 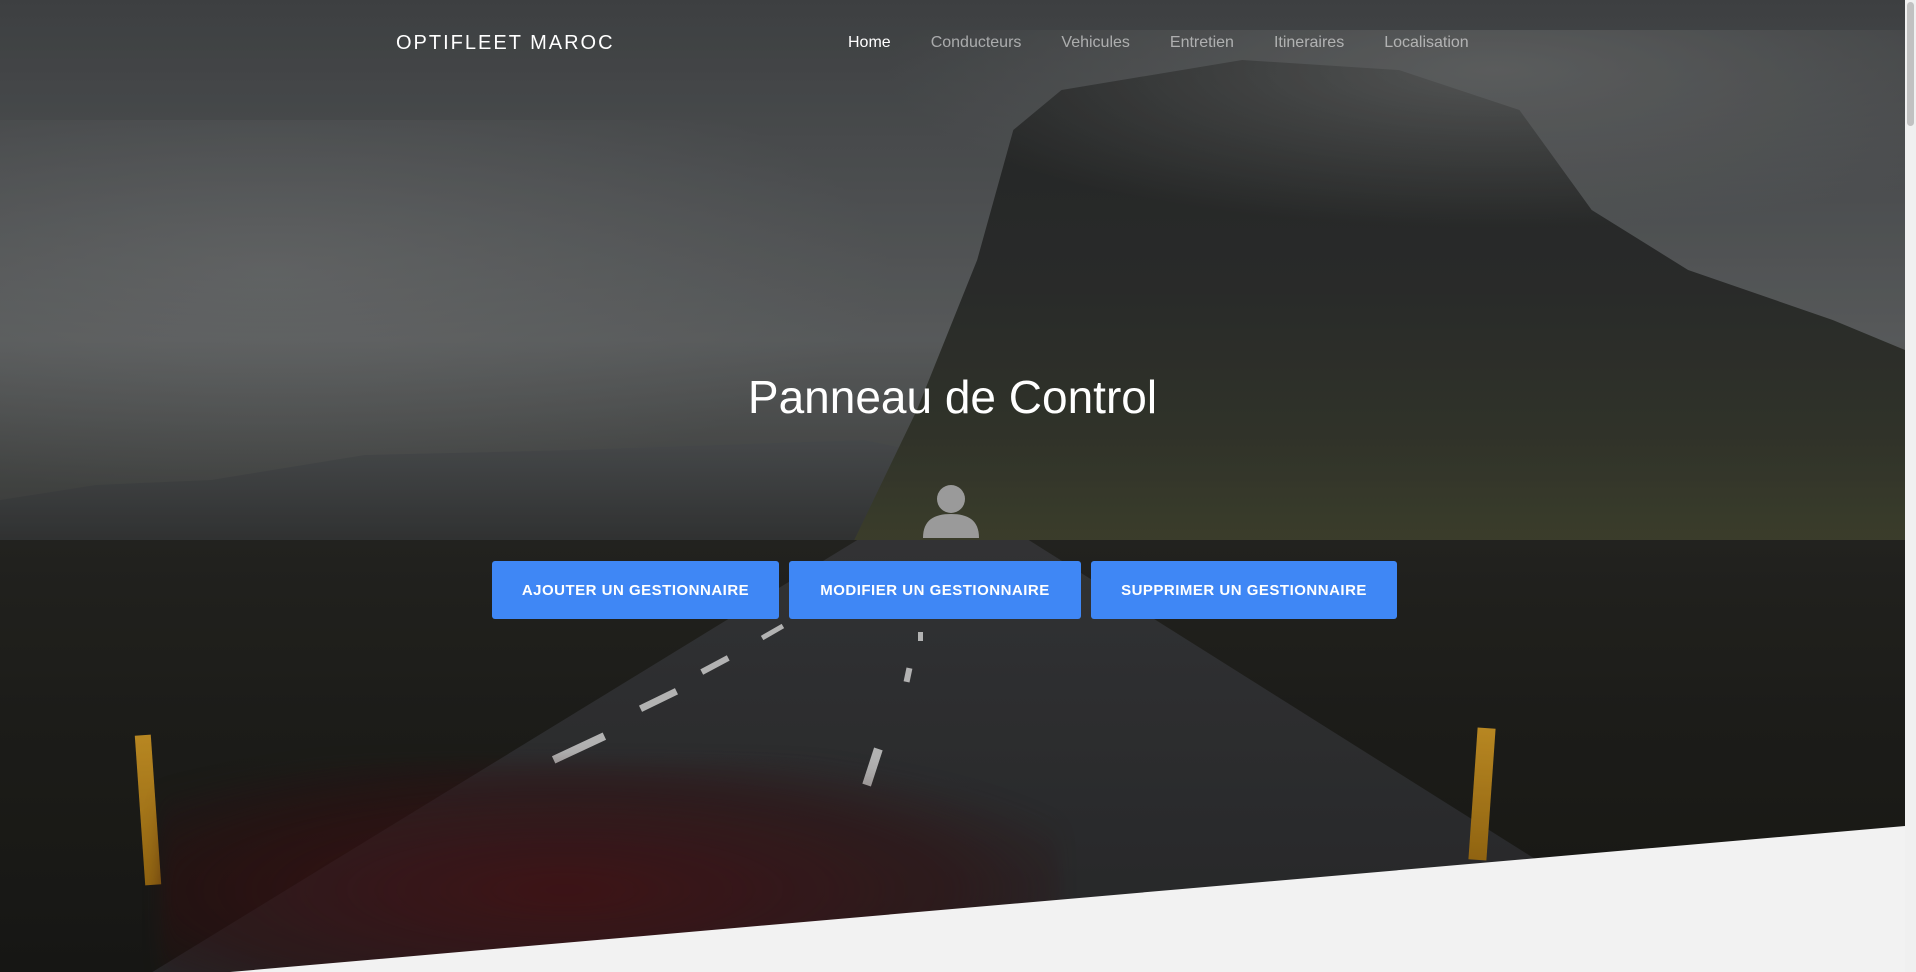 What do you see at coordinates (1426, 43) in the screenshot?
I see `nav-localisation: Localisation` at bounding box center [1426, 43].